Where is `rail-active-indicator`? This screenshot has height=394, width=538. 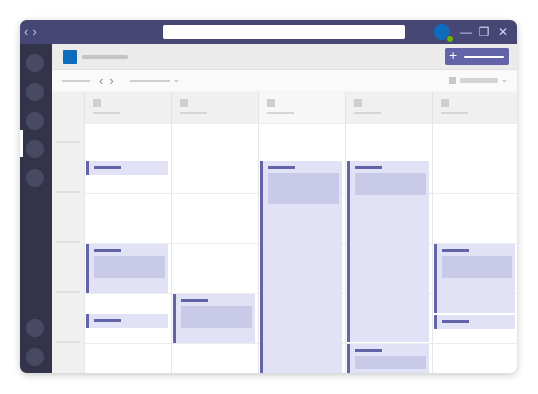
rail-active-indicator is located at coordinates (21, 143).